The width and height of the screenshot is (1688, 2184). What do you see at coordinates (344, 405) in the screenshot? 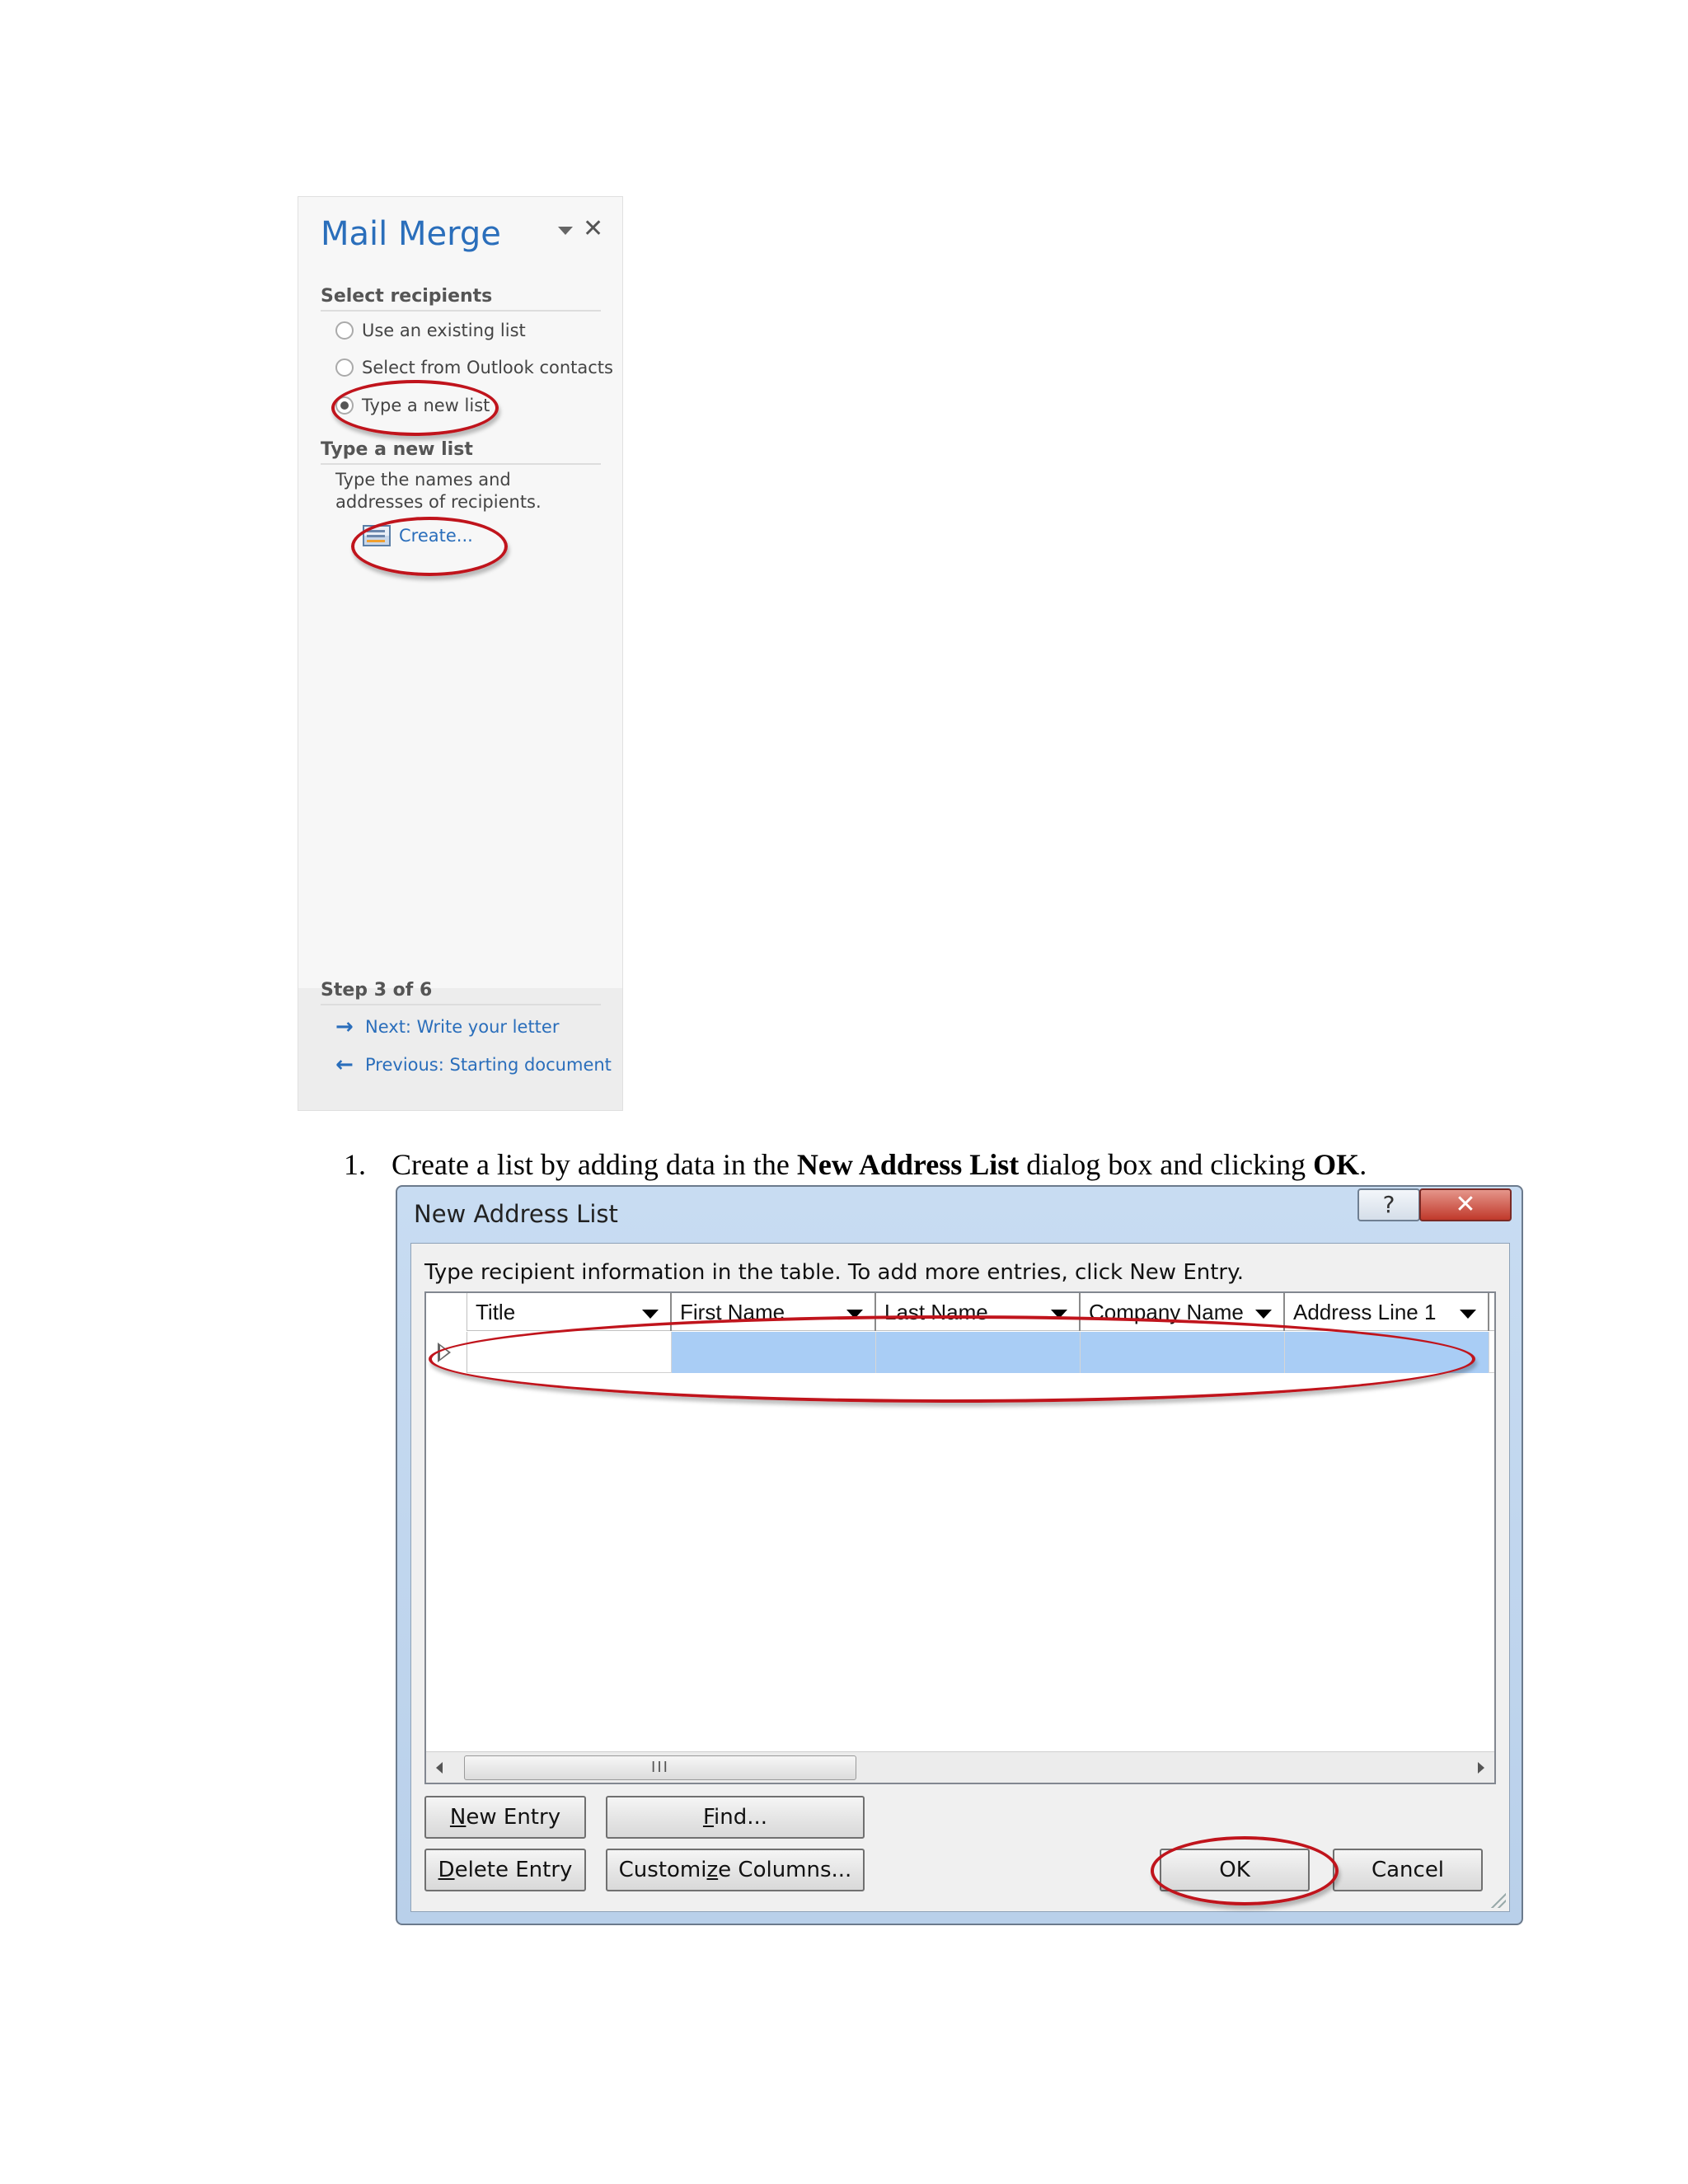
I see `radio-checked-icon` at bounding box center [344, 405].